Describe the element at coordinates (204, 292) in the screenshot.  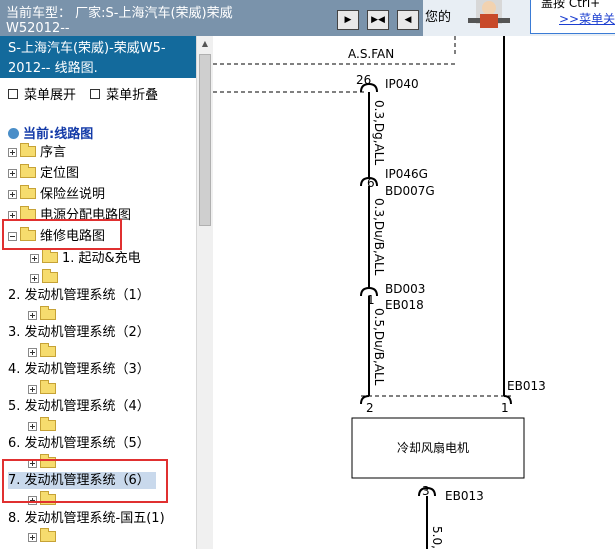
I see `sidebar-scrollbar: ▲` at that location.